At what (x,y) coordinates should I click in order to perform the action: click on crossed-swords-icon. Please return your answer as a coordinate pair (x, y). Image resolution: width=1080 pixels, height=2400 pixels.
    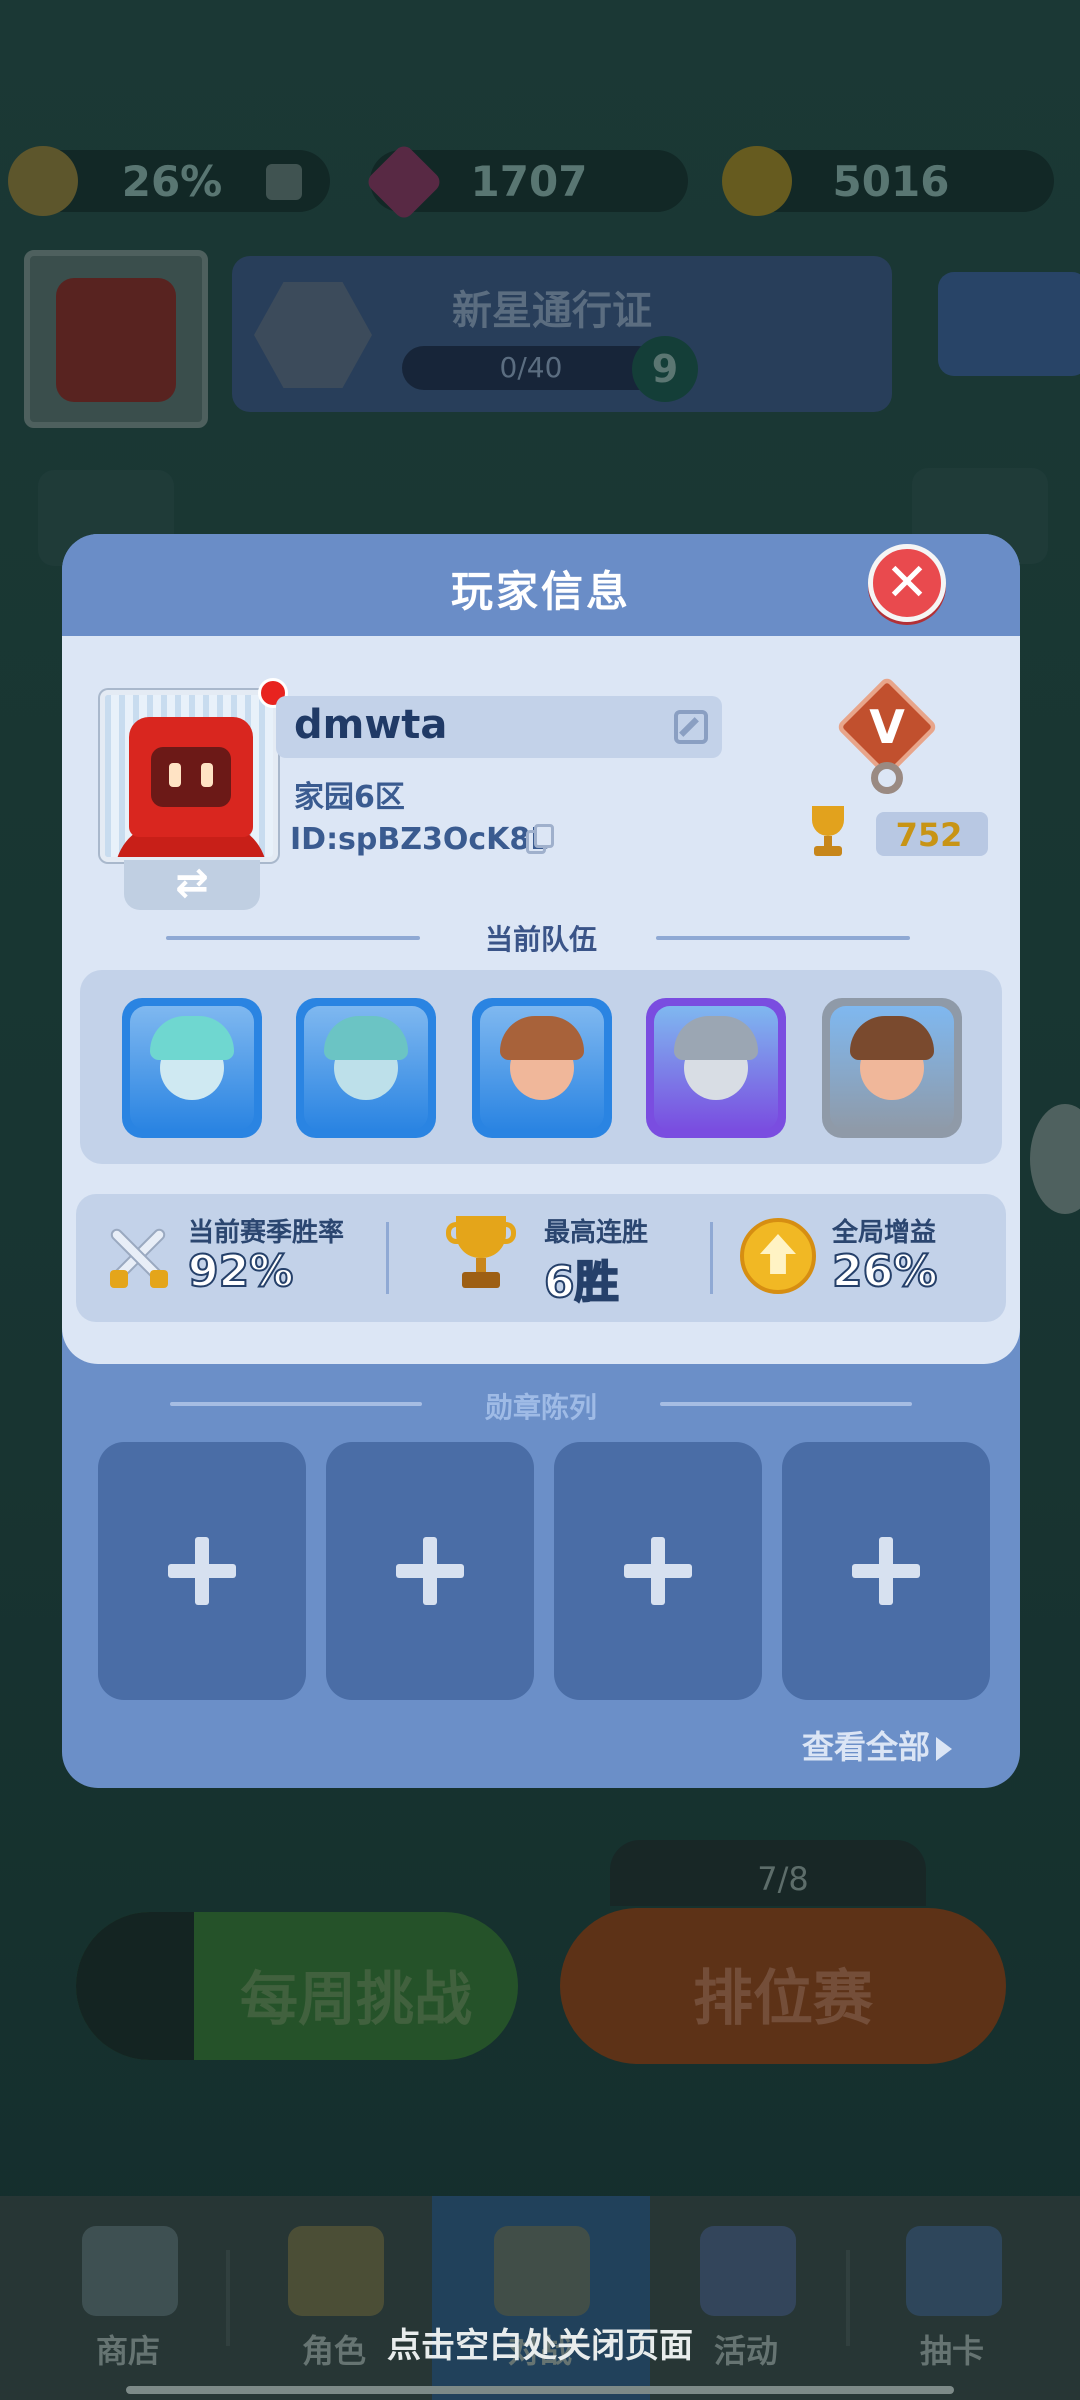
    Looking at the image, I should click on (138, 1256).